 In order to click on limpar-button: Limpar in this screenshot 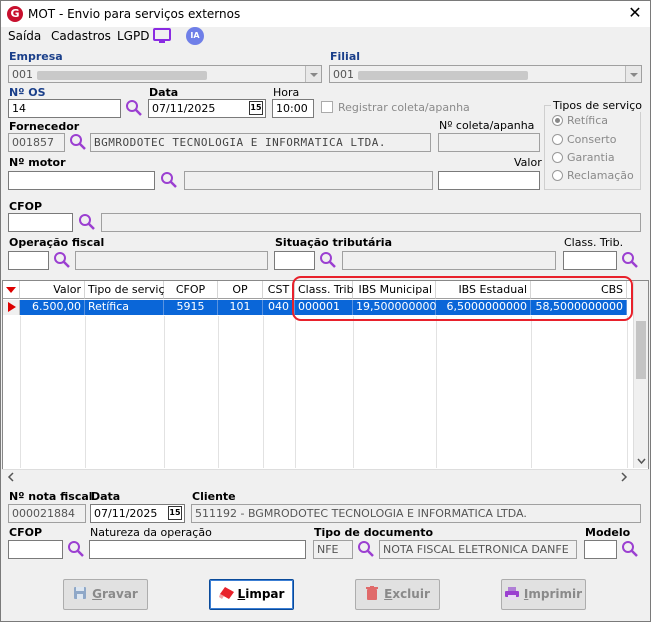, I will do `click(251, 594)`.